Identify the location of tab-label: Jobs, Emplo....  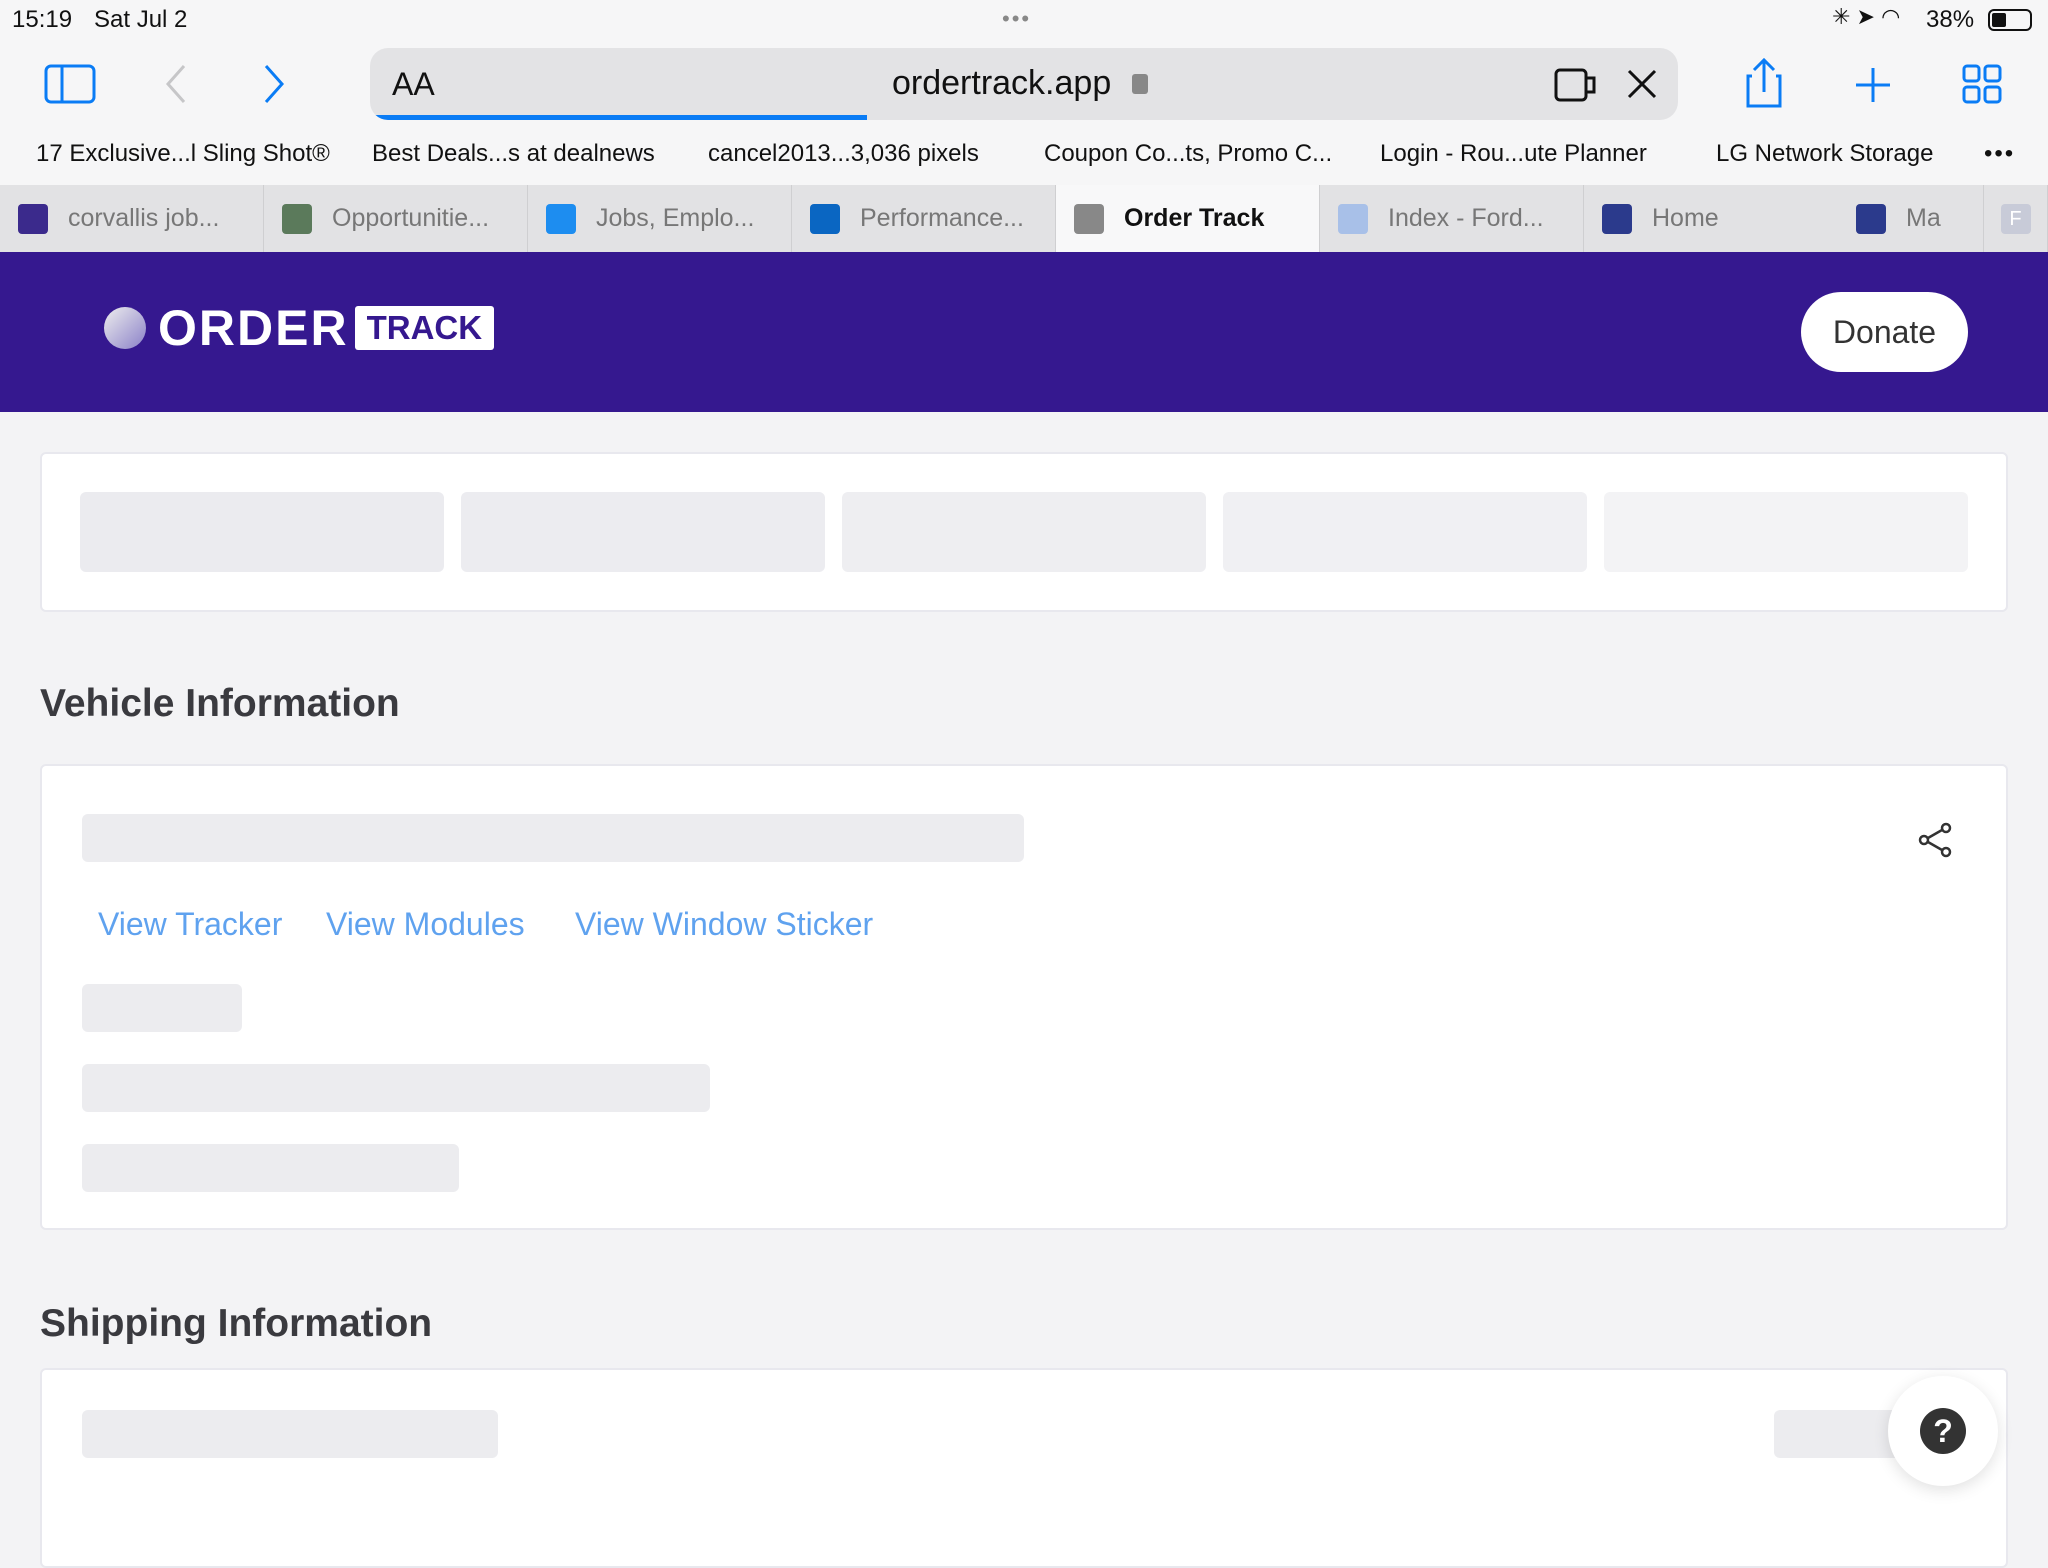
(675, 218).